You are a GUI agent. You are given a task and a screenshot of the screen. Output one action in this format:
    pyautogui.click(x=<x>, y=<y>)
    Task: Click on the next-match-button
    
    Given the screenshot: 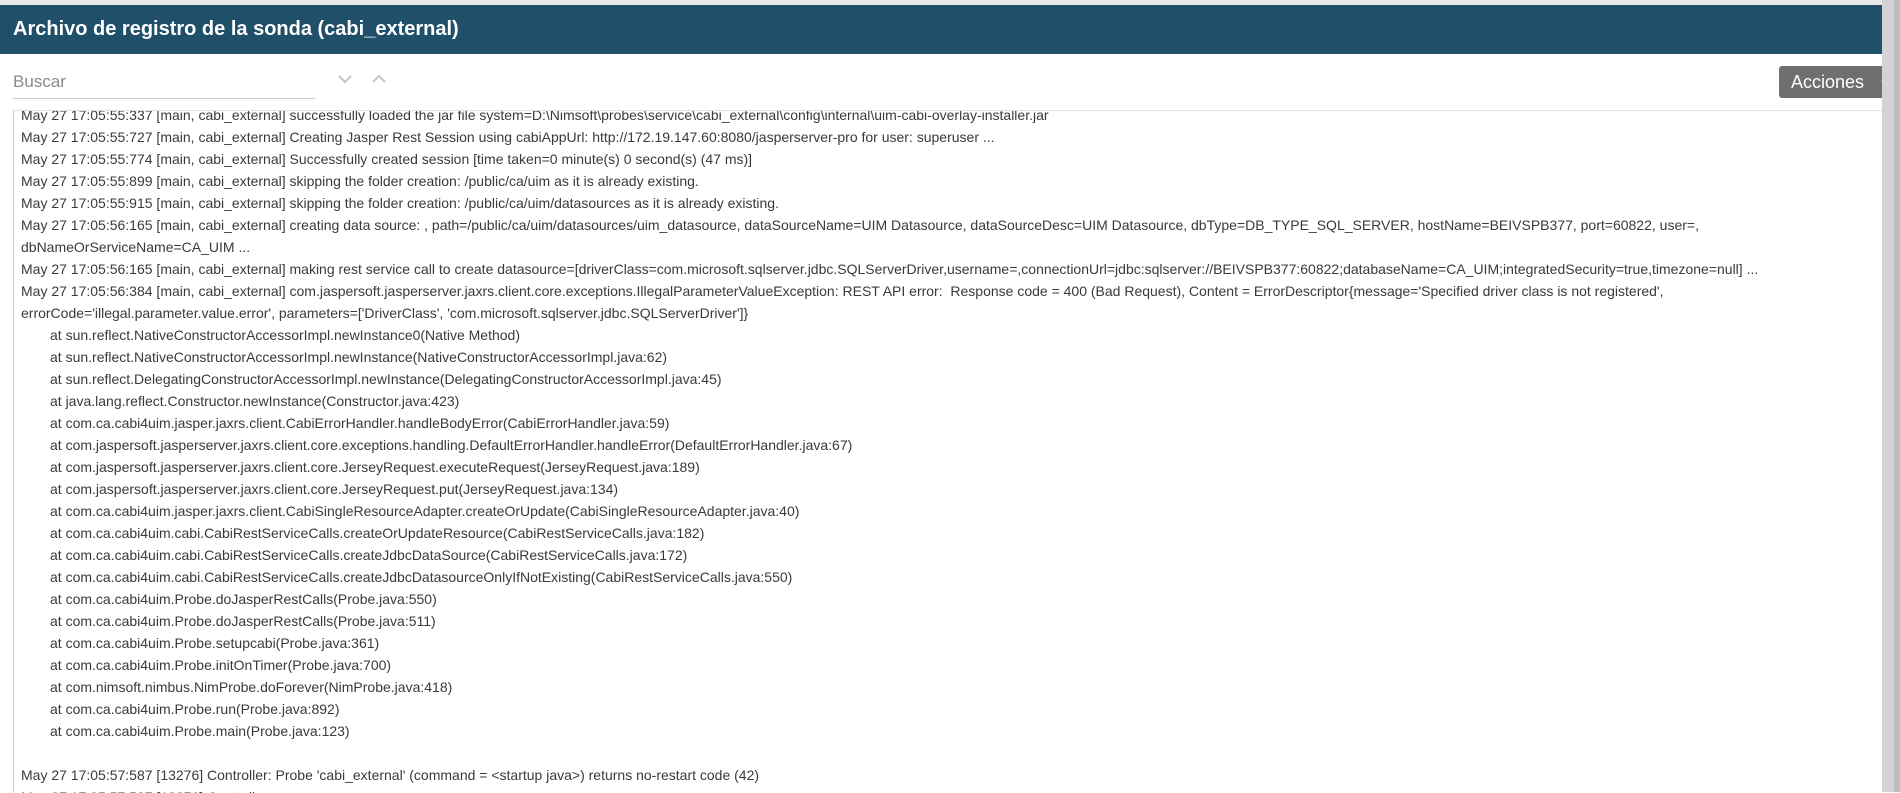 What is the action you would take?
    pyautogui.click(x=345, y=79)
    